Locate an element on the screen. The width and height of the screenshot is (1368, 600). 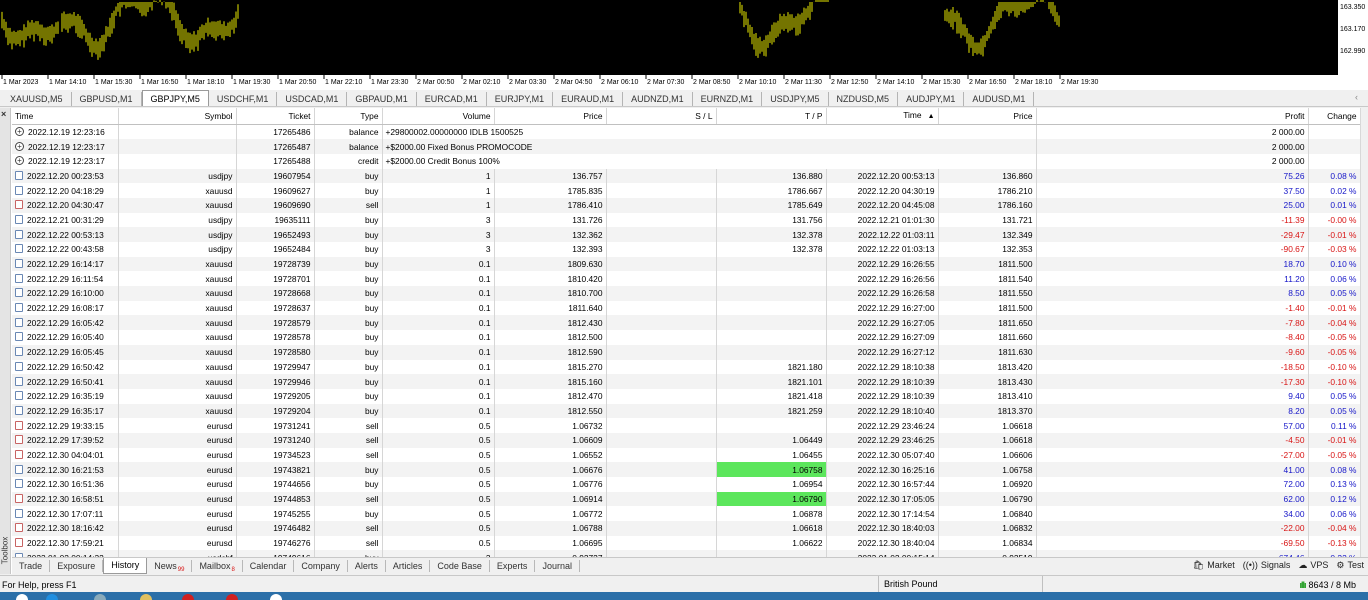
link-market: 🛍 Market is located at coordinates (1214, 565).